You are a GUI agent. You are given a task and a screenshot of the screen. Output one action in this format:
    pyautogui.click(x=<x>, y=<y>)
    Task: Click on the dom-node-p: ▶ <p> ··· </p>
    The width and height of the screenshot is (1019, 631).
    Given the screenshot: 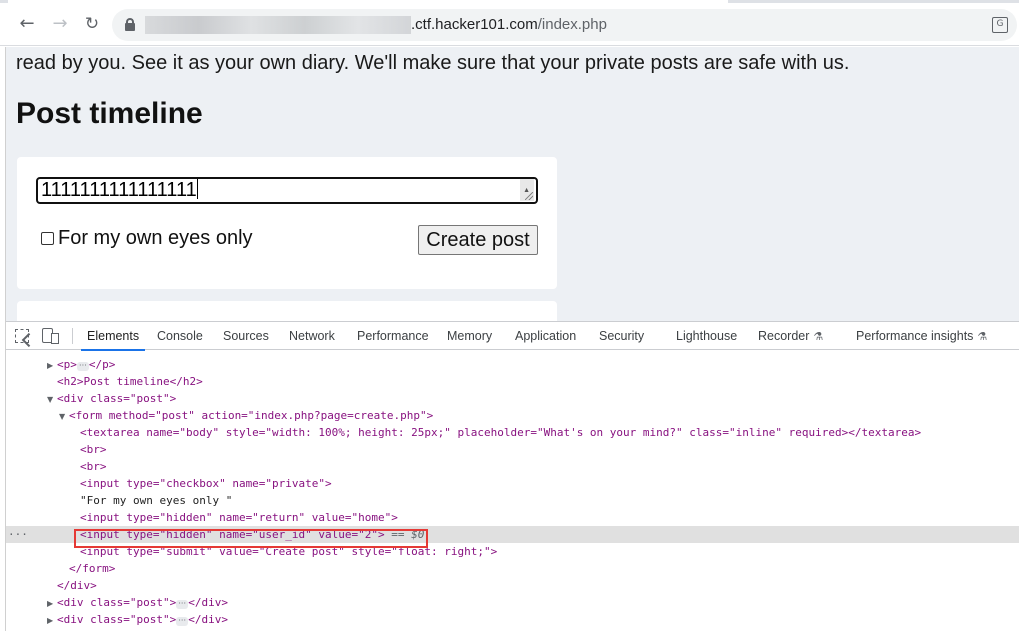 What is the action you would take?
    pyautogui.click(x=509, y=364)
    